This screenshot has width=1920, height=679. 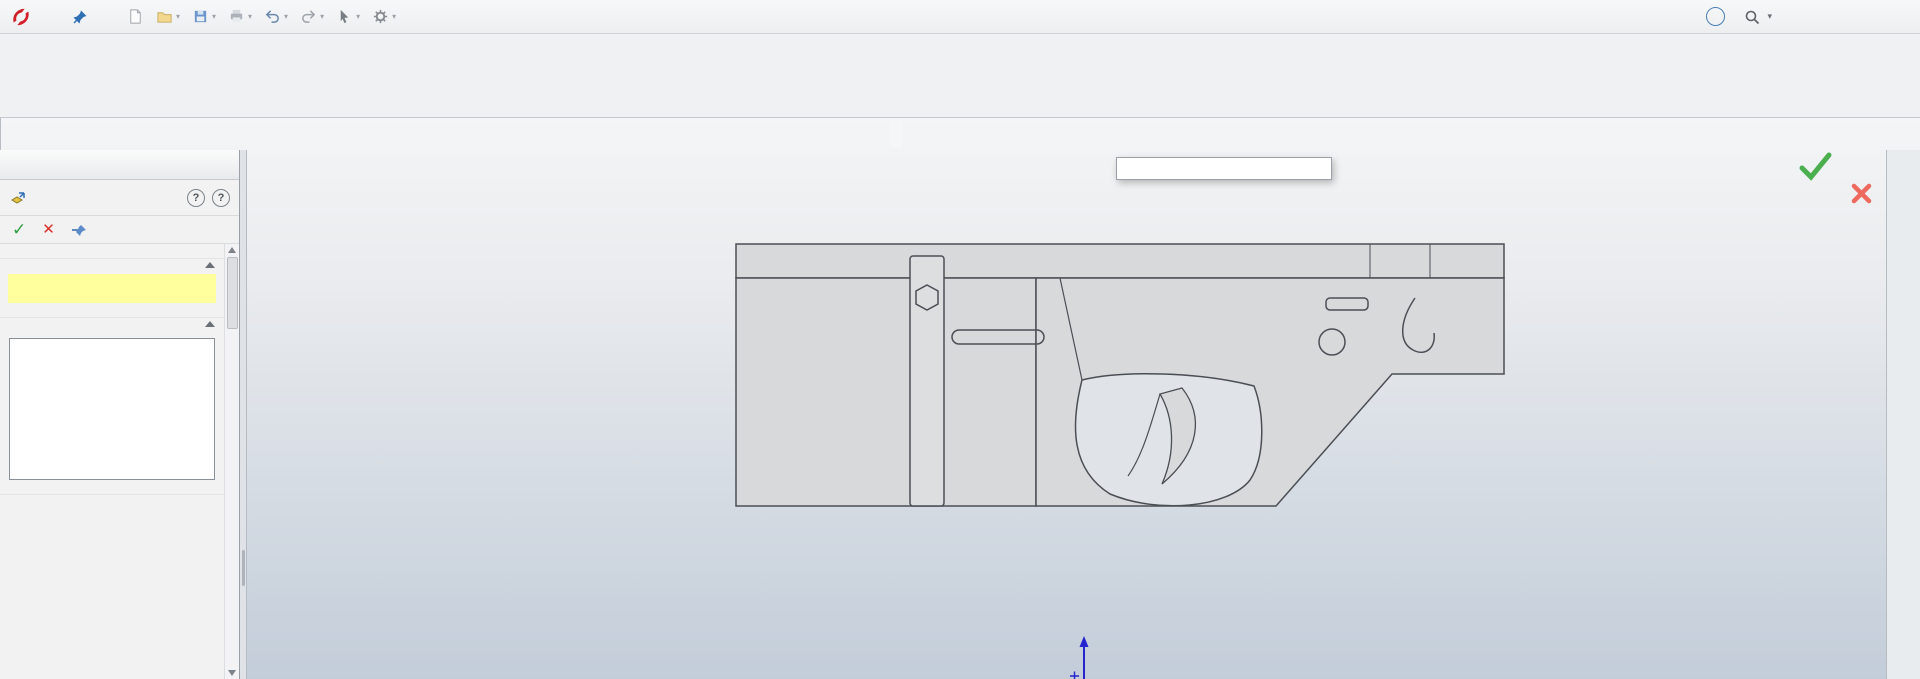 I want to click on info-group-header, so click(x=112, y=264).